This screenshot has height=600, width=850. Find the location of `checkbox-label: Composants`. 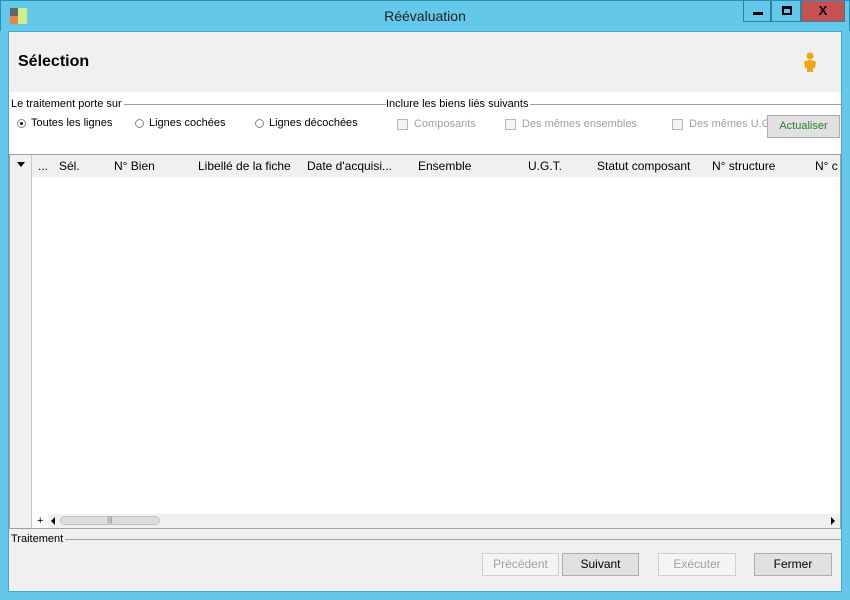

checkbox-label: Composants is located at coordinates (445, 124).